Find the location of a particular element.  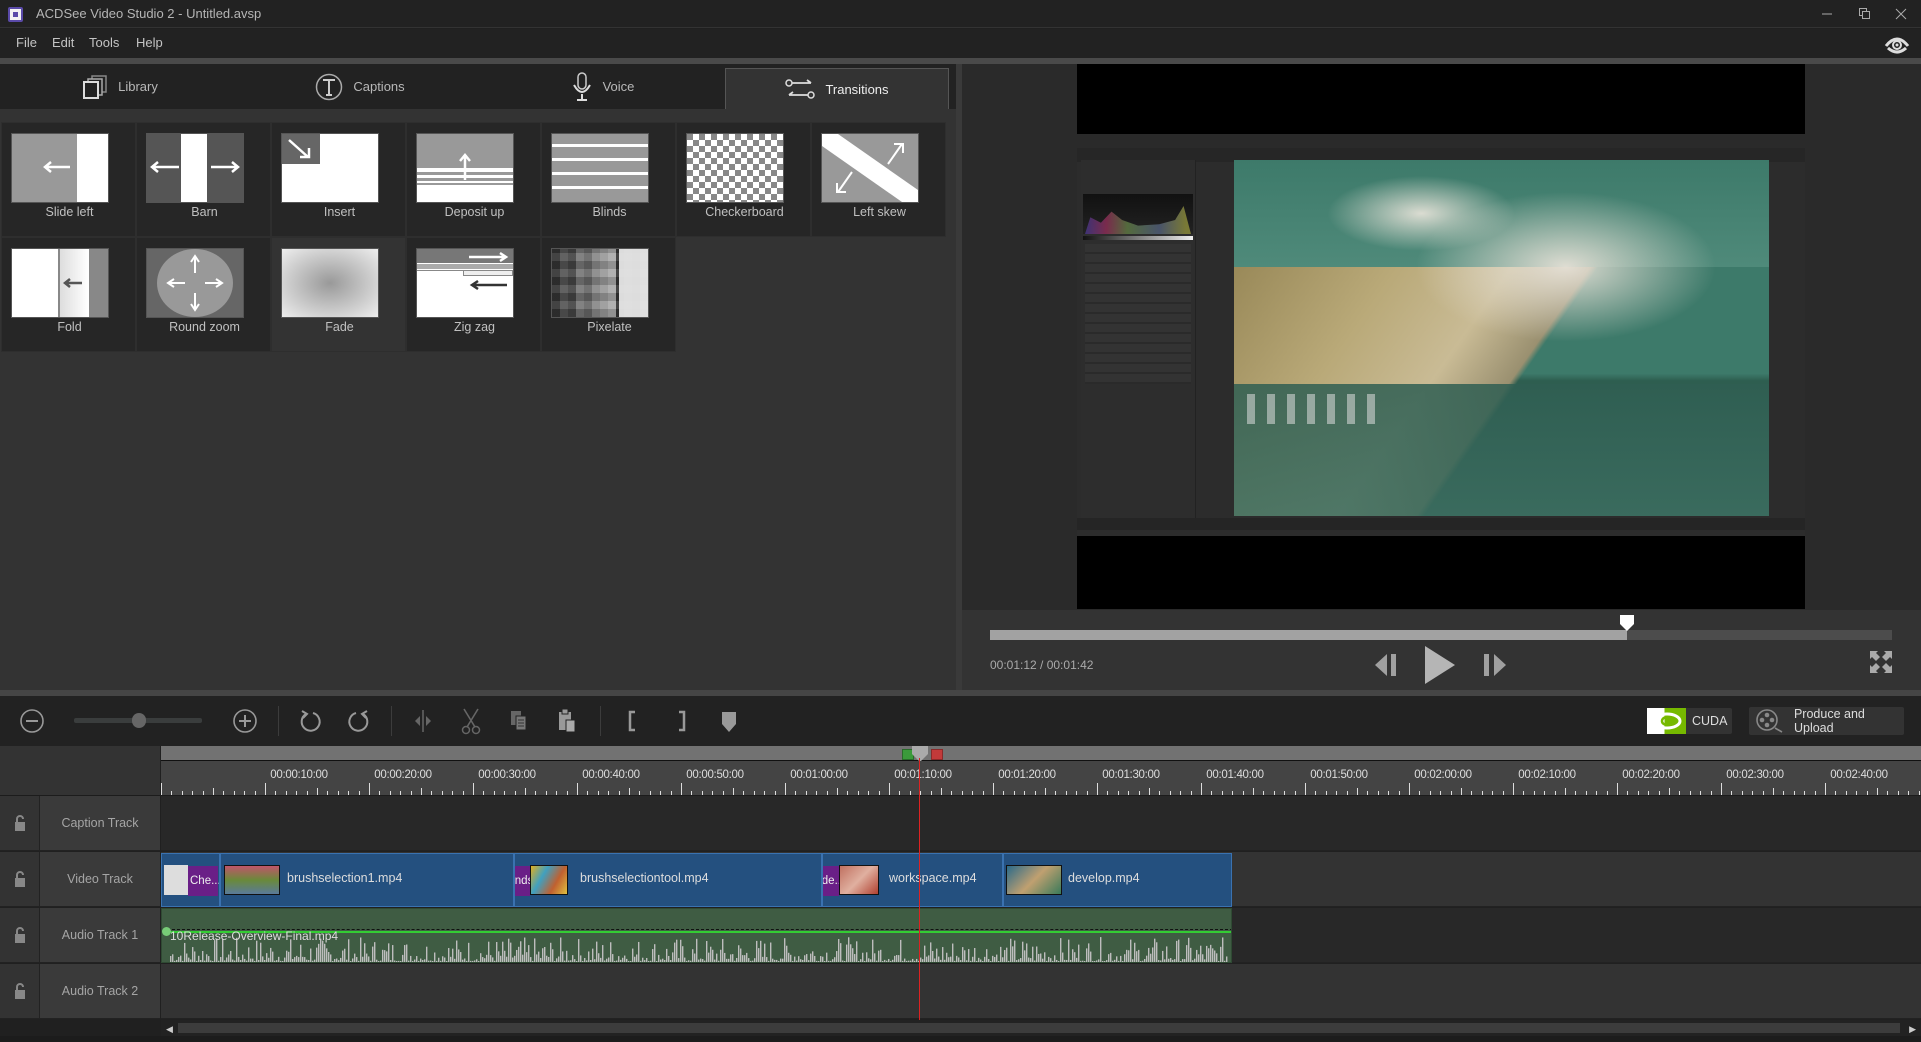

transition-fade: Fade is located at coordinates (338, 294).